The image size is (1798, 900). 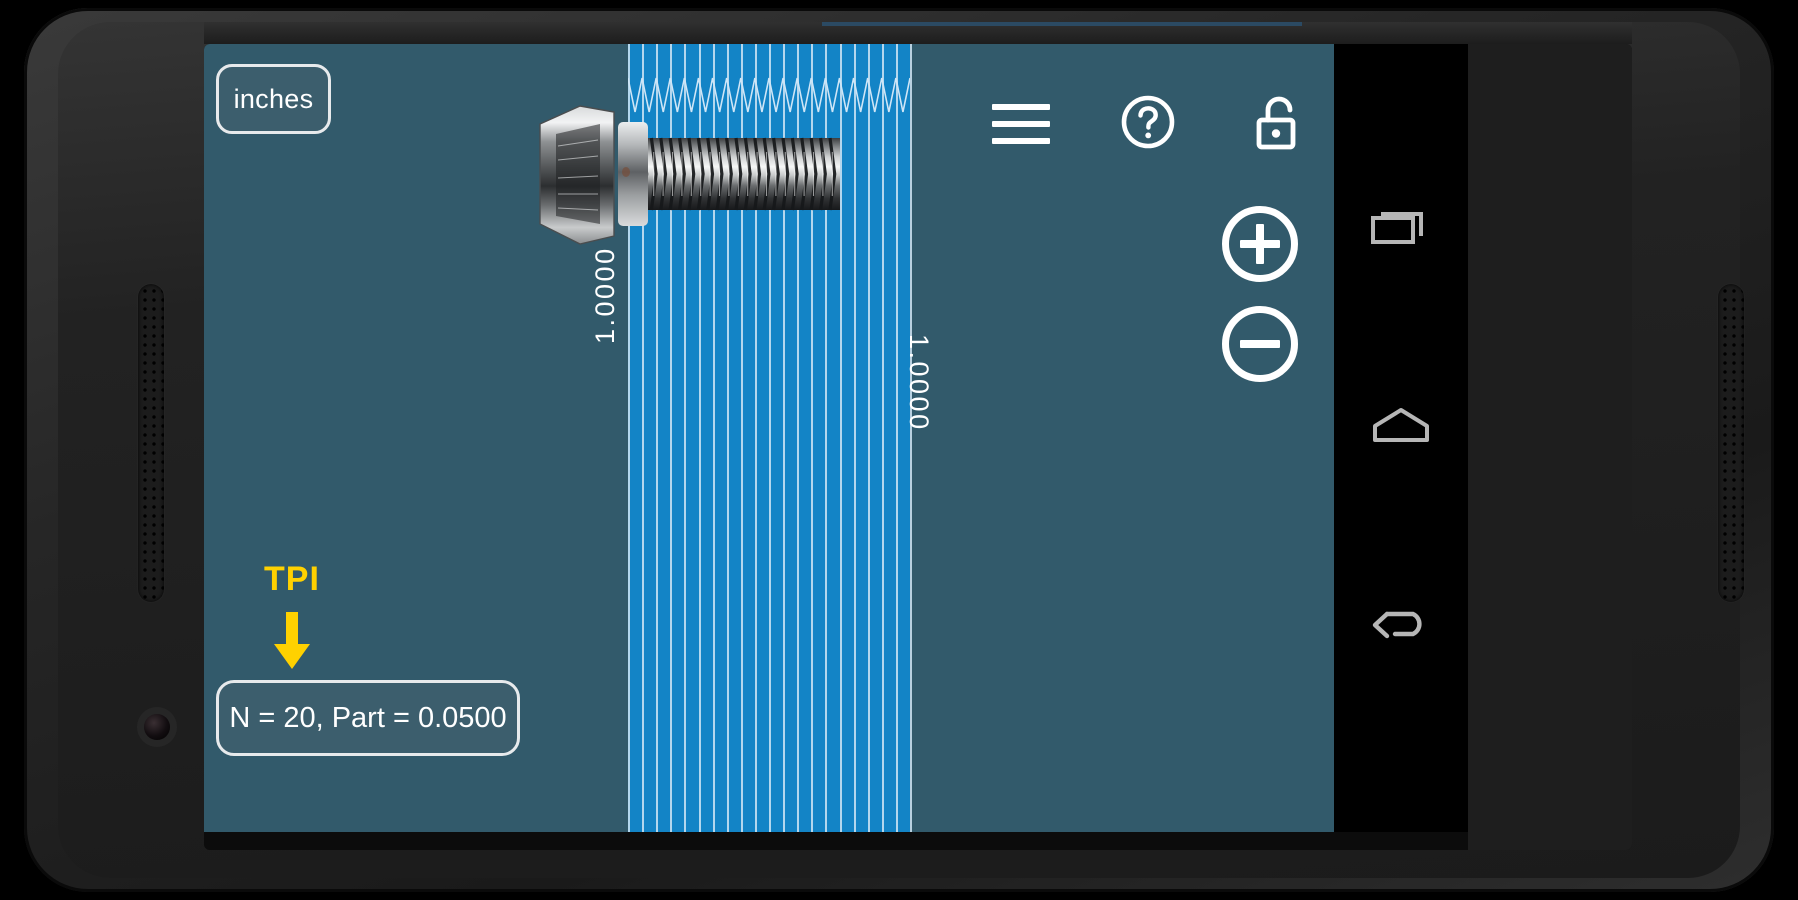 I want to click on header-icon-row, so click(x=1152, y=125).